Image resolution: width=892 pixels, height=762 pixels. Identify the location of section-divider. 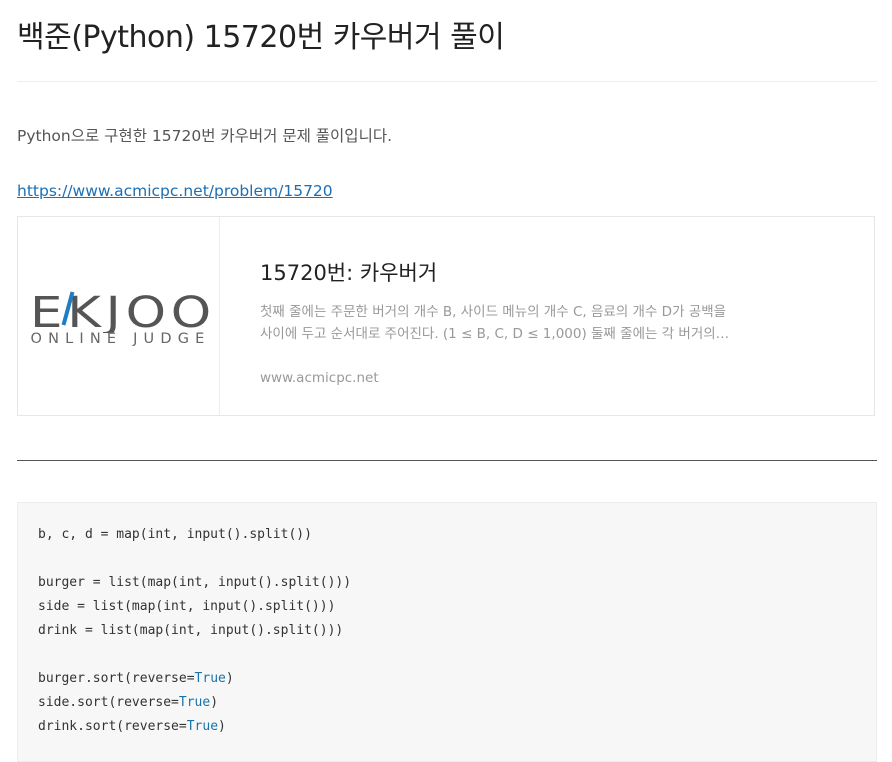
(447, 460).